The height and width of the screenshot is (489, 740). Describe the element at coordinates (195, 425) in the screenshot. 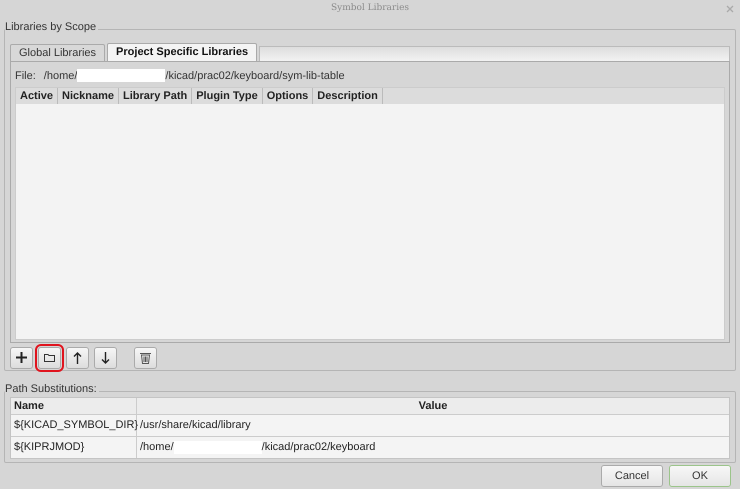

I see `table-cell: /usr/share/kicad/library` at that location.